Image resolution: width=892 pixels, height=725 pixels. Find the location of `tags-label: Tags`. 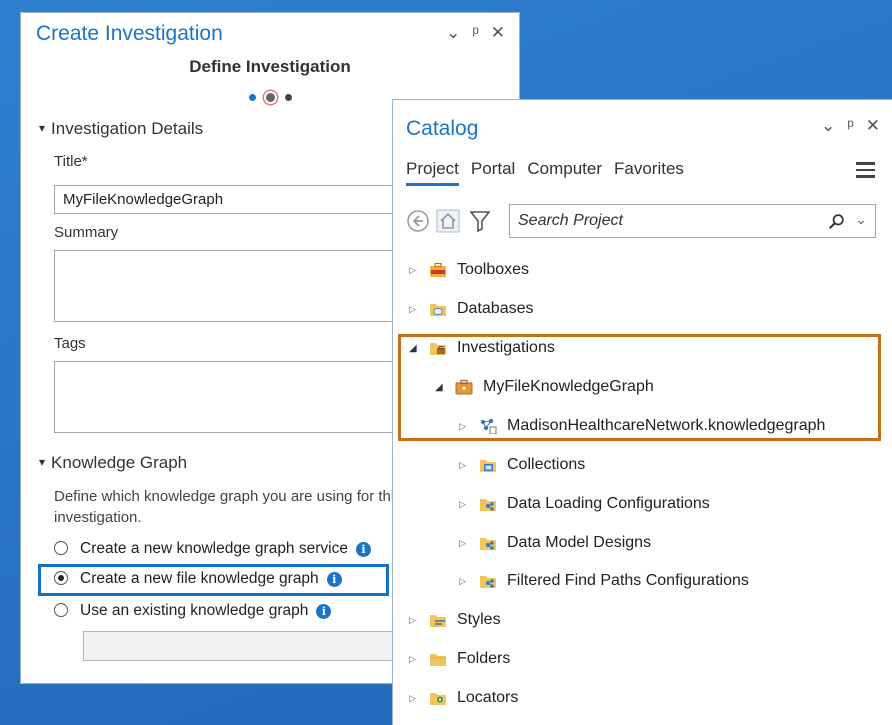

tags-label: Tags is located at coordinates (70, 343).